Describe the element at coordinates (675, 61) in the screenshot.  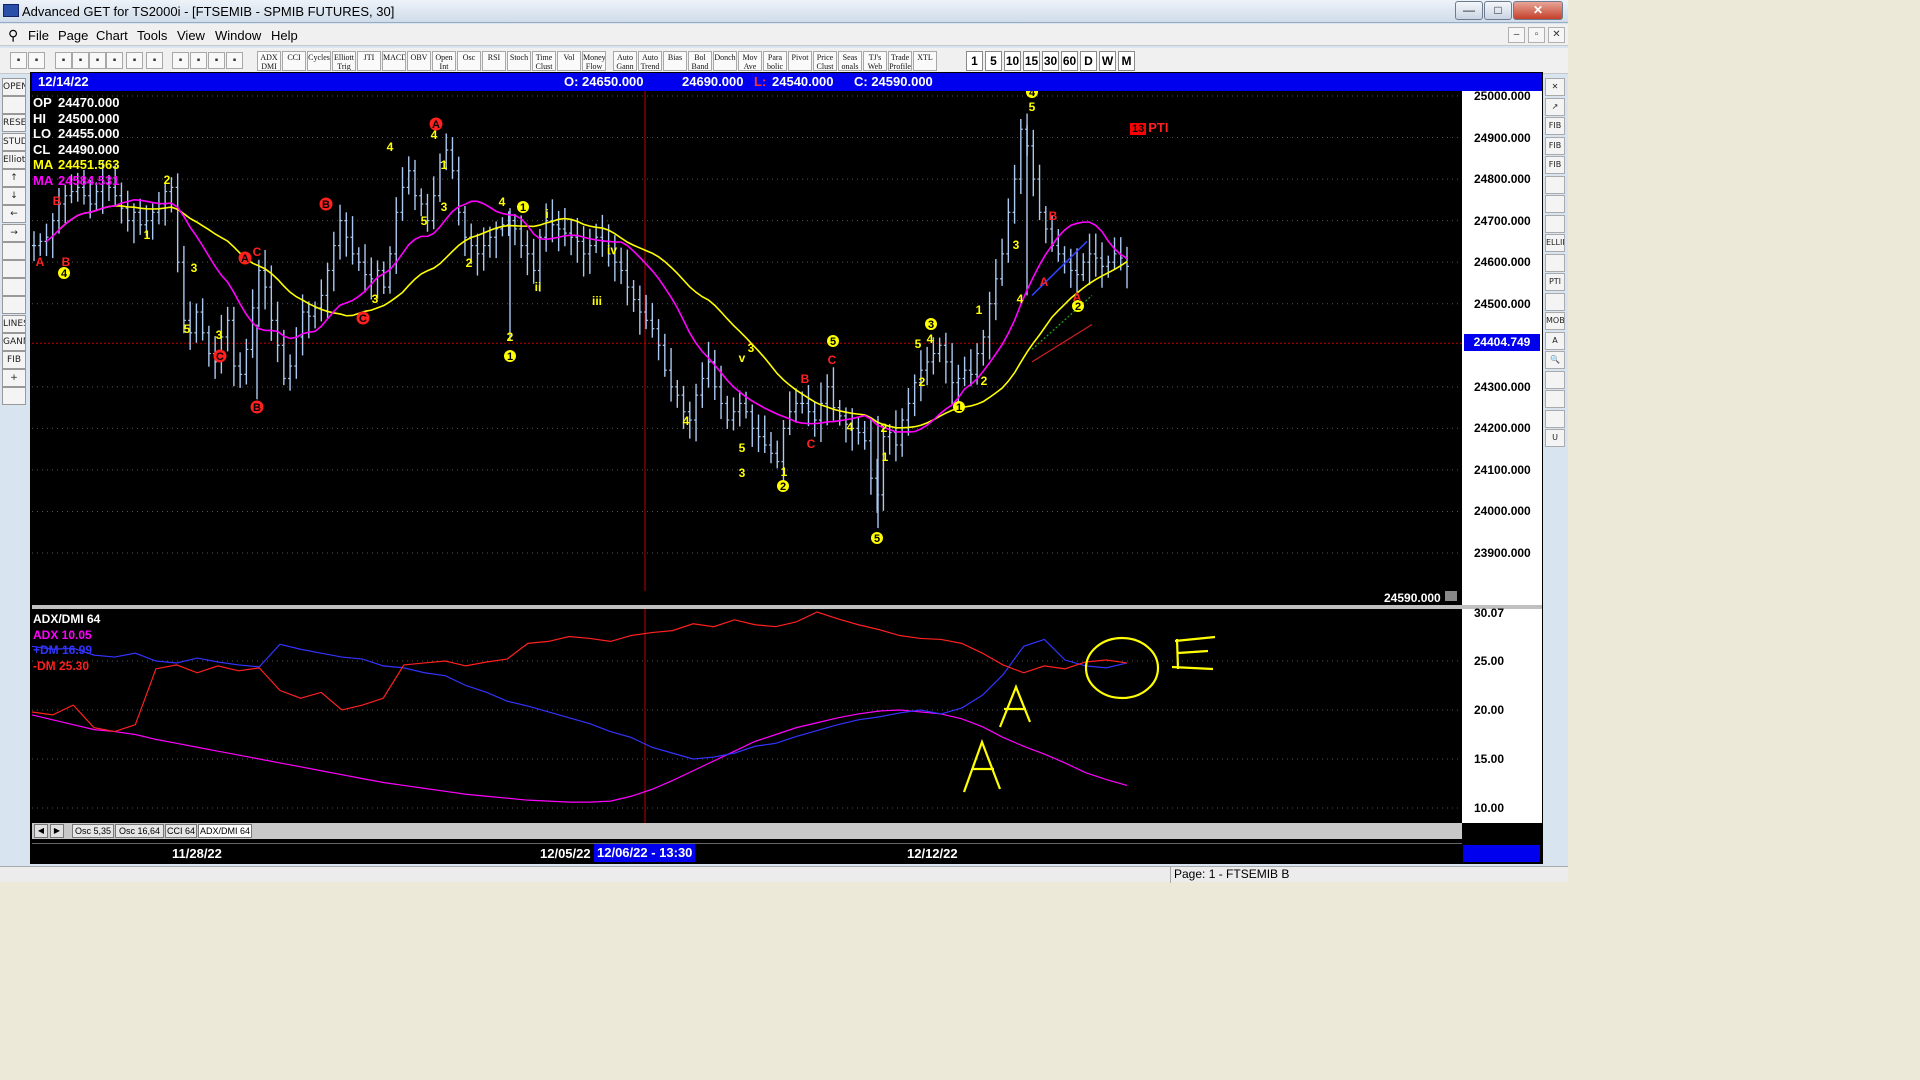
I see `study-button: Bias` at that location.